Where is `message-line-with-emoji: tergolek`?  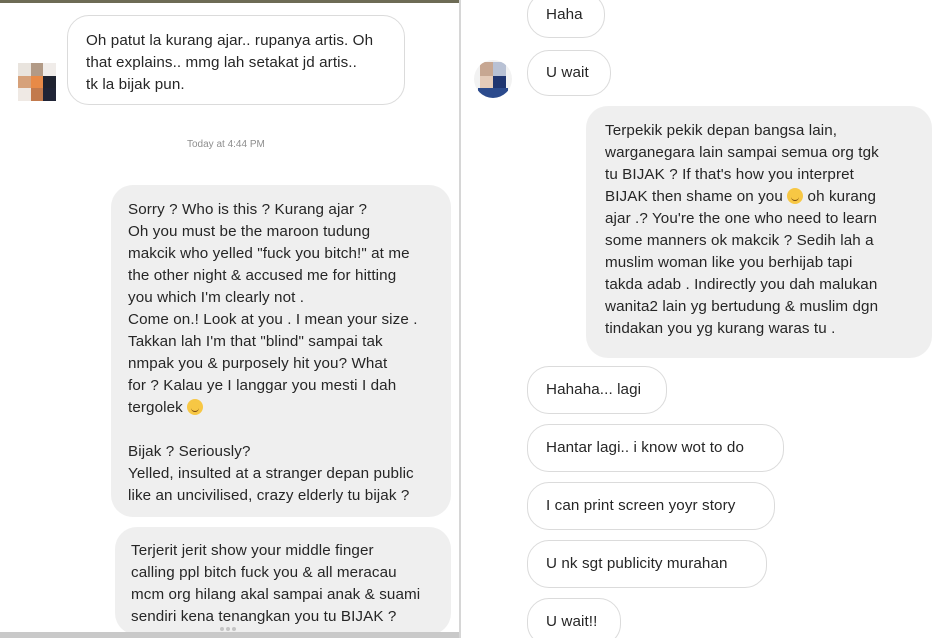 message-line-with-emoji: tergolek is located at coordinates (284, 408).